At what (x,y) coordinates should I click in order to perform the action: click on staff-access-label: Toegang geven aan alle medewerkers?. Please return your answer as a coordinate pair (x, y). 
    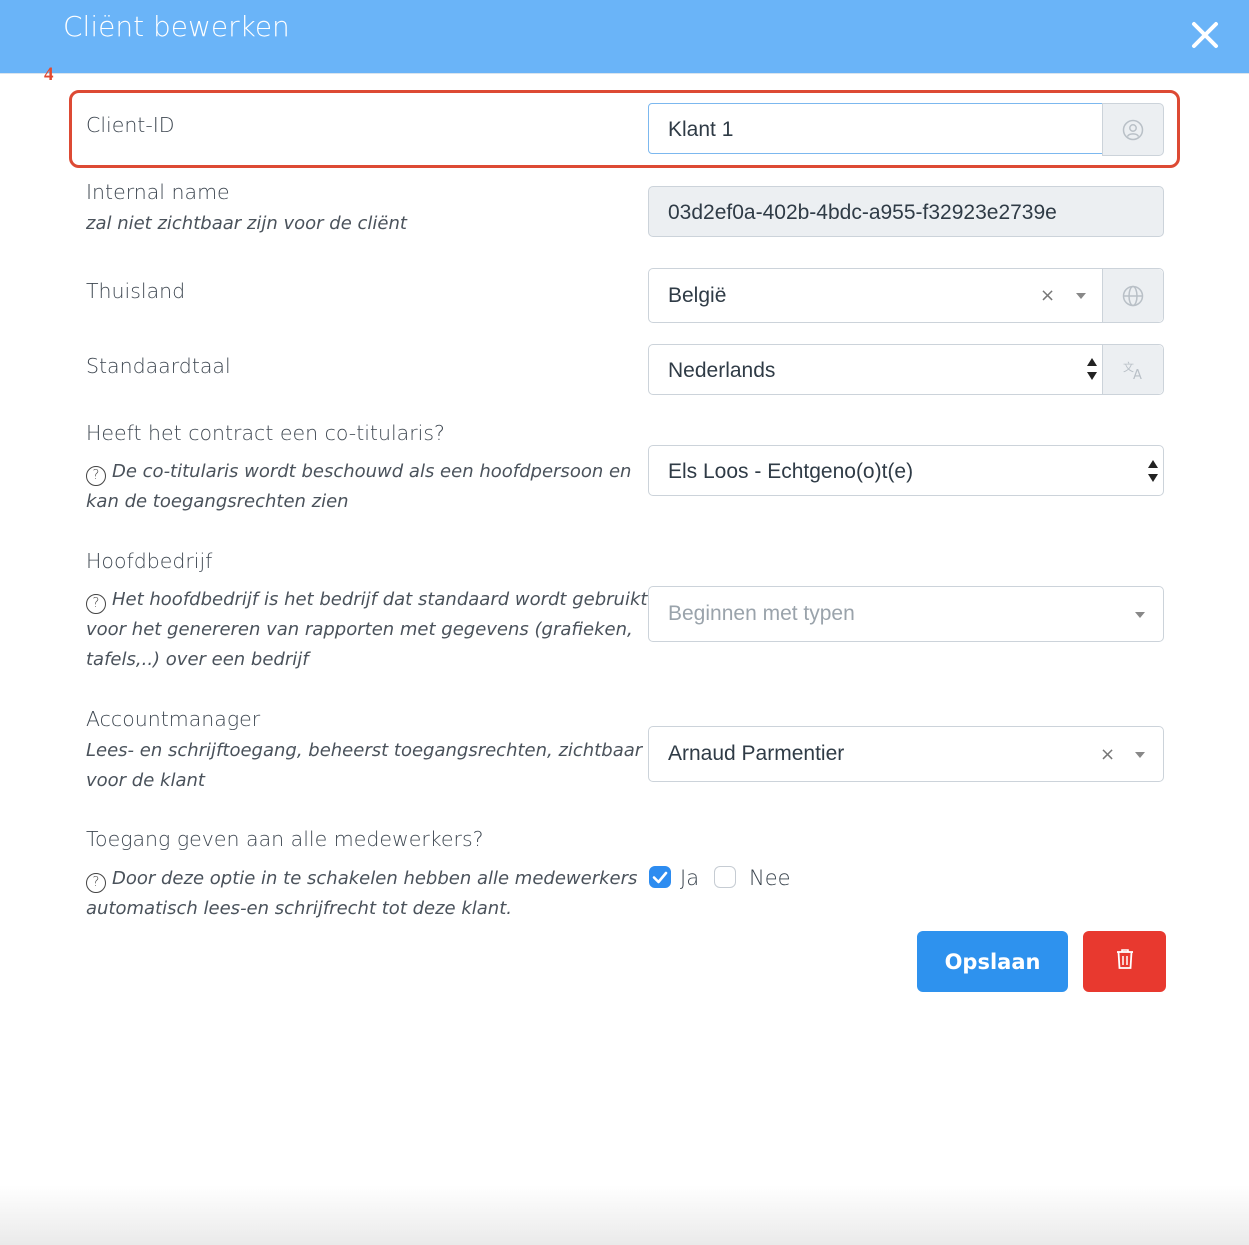
    Looking at the image, I should click on (285, 839).